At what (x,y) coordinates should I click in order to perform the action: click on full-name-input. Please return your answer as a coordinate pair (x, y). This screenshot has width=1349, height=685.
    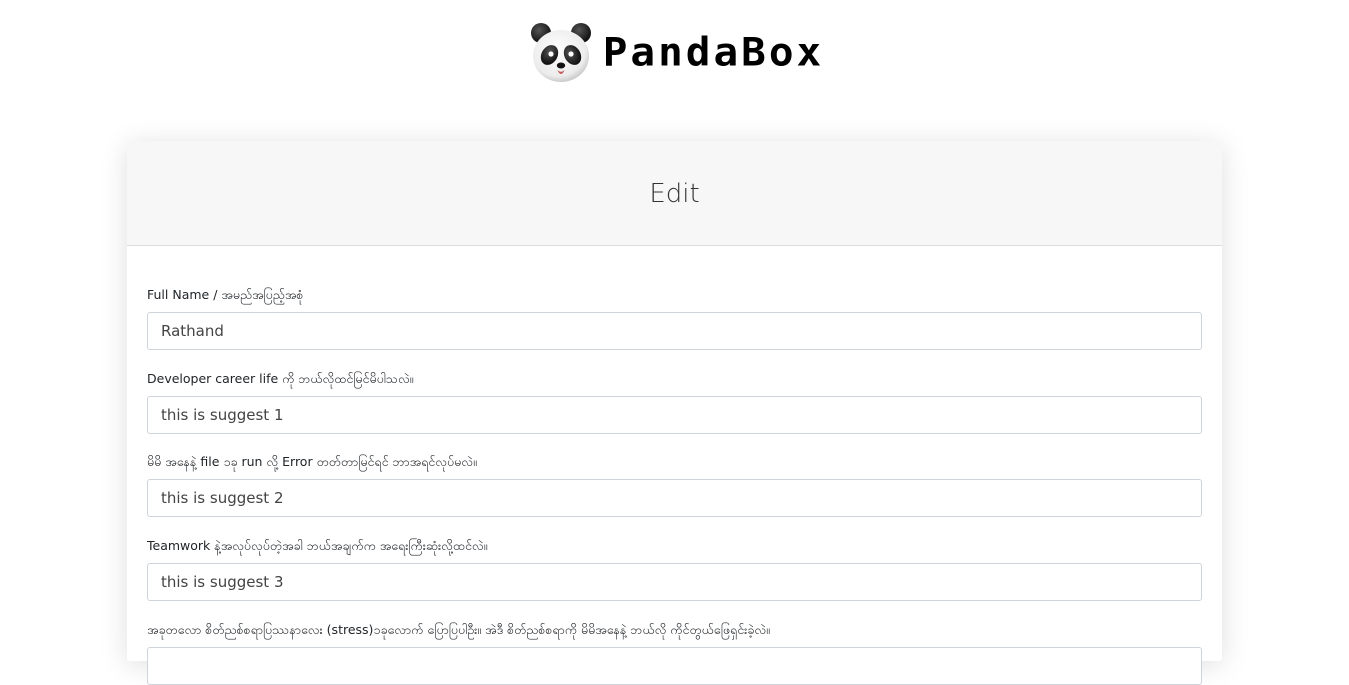
    Looking at the image, I should click on (674, 331).